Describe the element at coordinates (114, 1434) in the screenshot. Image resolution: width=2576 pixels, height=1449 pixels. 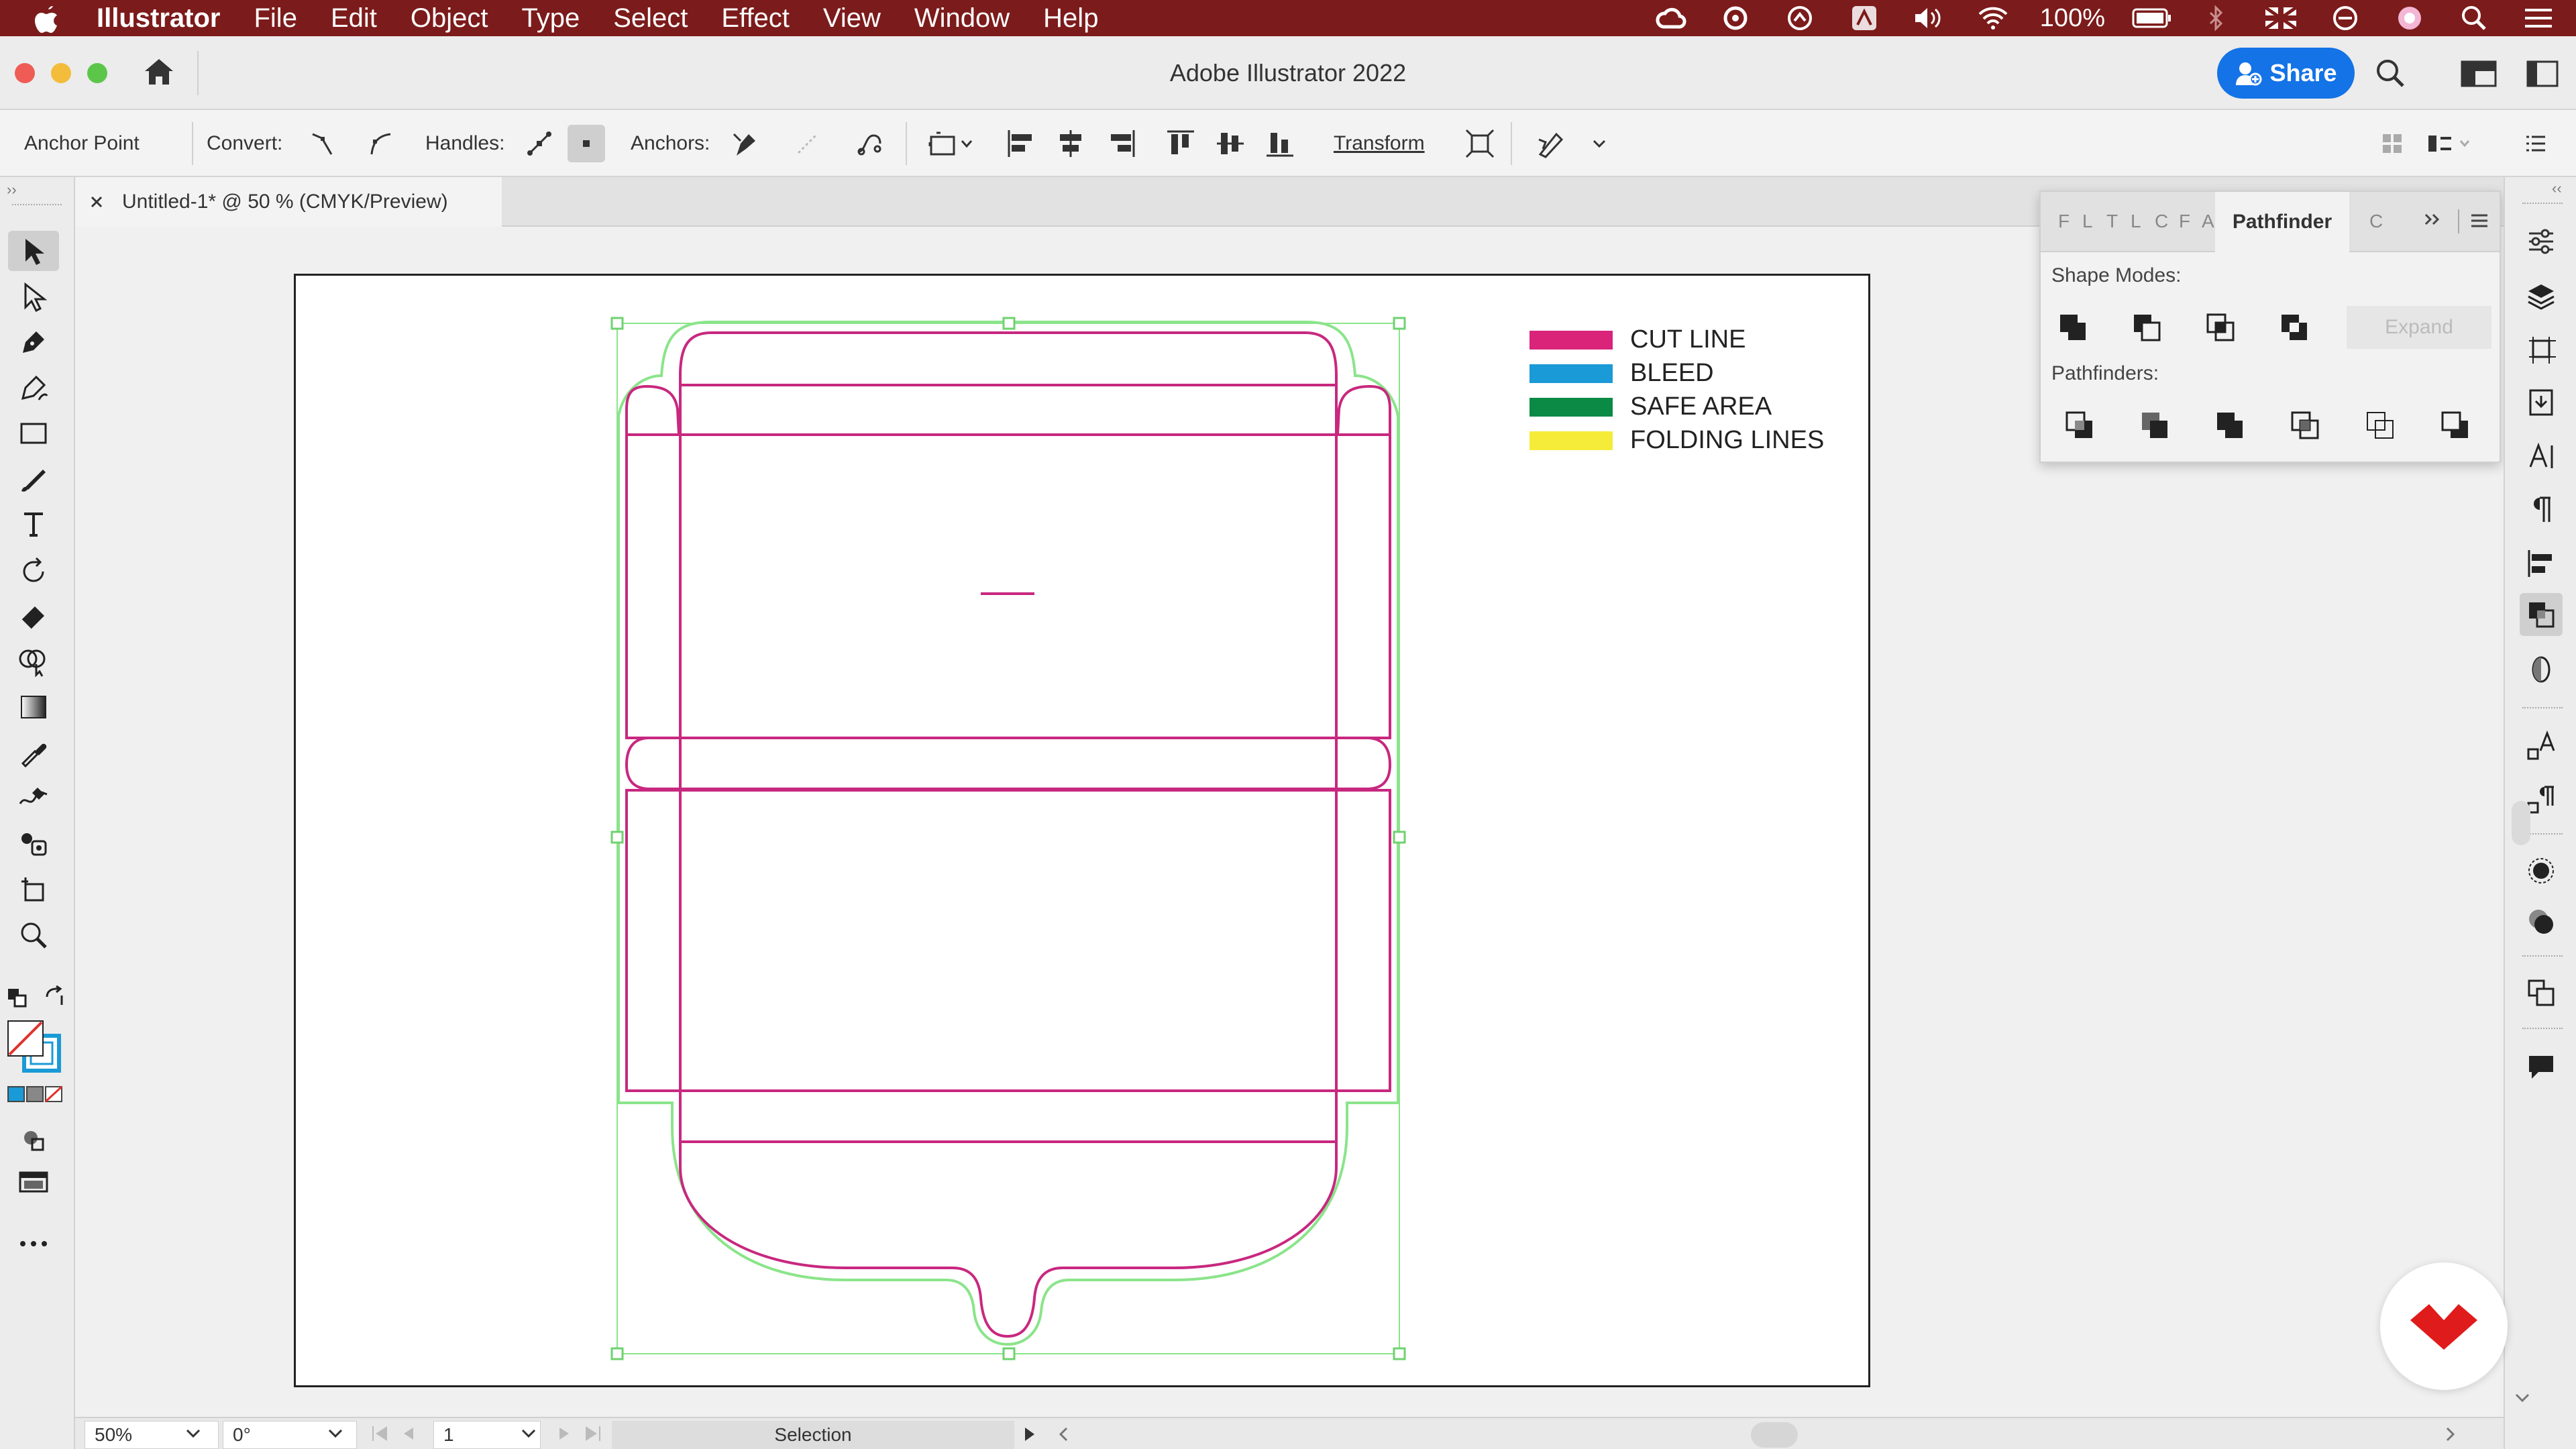
I see `zoom-value: 50%` at that location.